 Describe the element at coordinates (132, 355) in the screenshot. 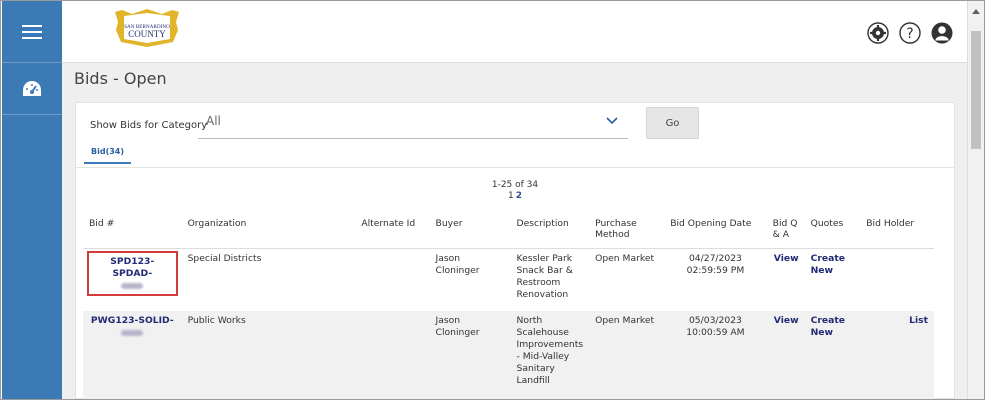

I see `bid-number-cell: PWG123-SOLID-` at that location.